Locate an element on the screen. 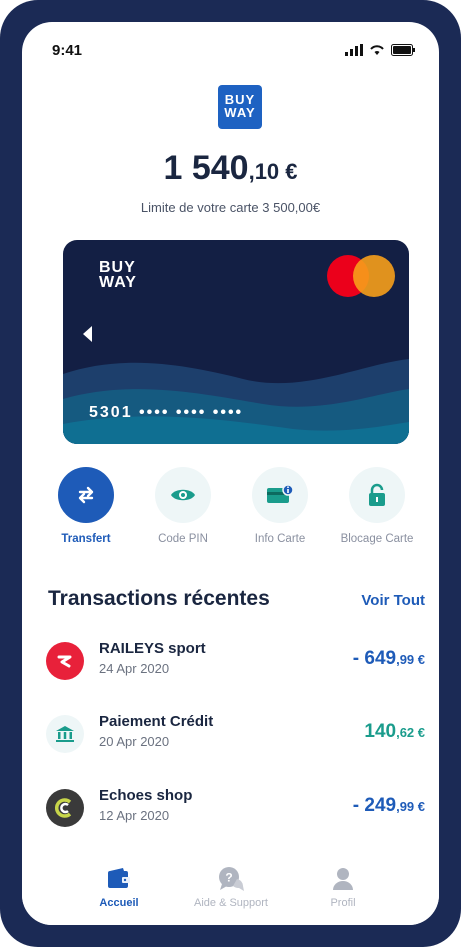 Image resolution: width=461 pixels, height=947 pixels. amount-main: - 649 is located at coordinates (374, 658).